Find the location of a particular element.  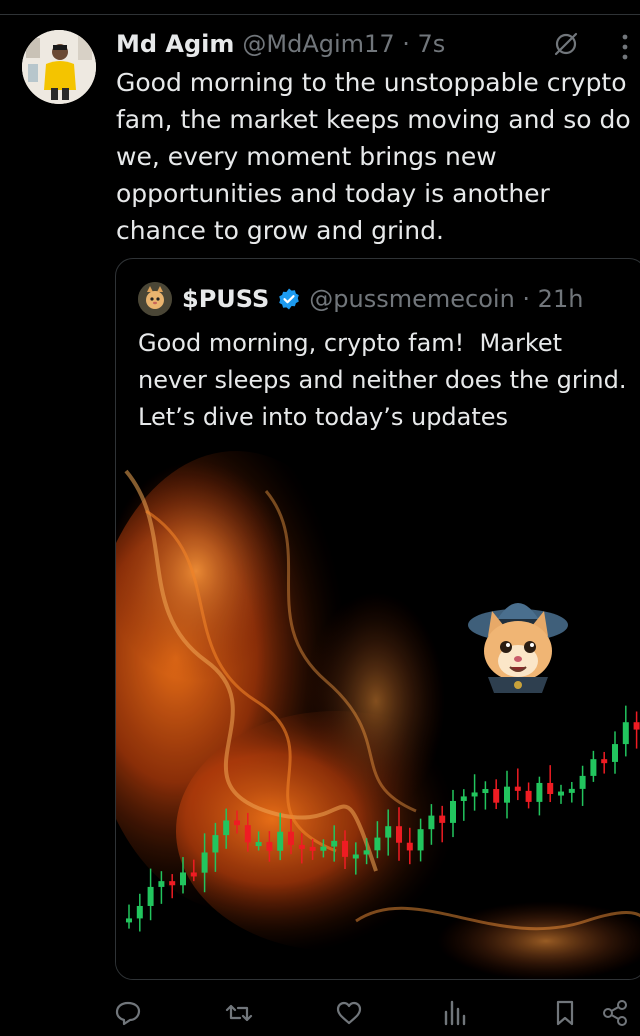

views-icon is located at coordinates (455, 1013).